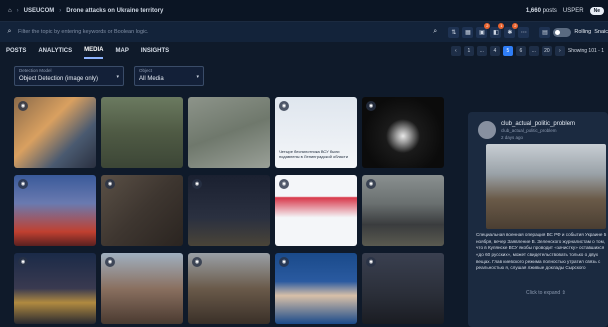  I want to click on user-toggle: Ne, so click(596, 10).